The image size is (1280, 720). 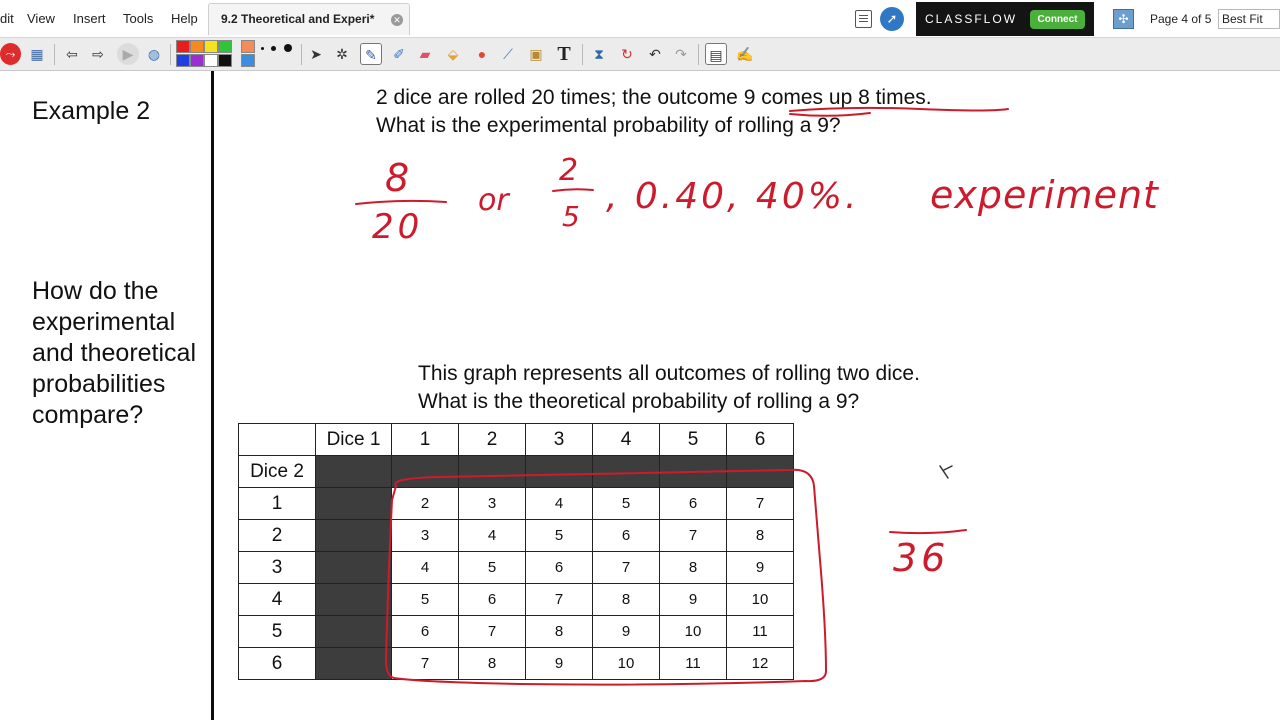 What do you see at coordinates (571, 216) in the screenshot?
I see `ink-alt-denominator: 5` at bounding box center [571, 216].